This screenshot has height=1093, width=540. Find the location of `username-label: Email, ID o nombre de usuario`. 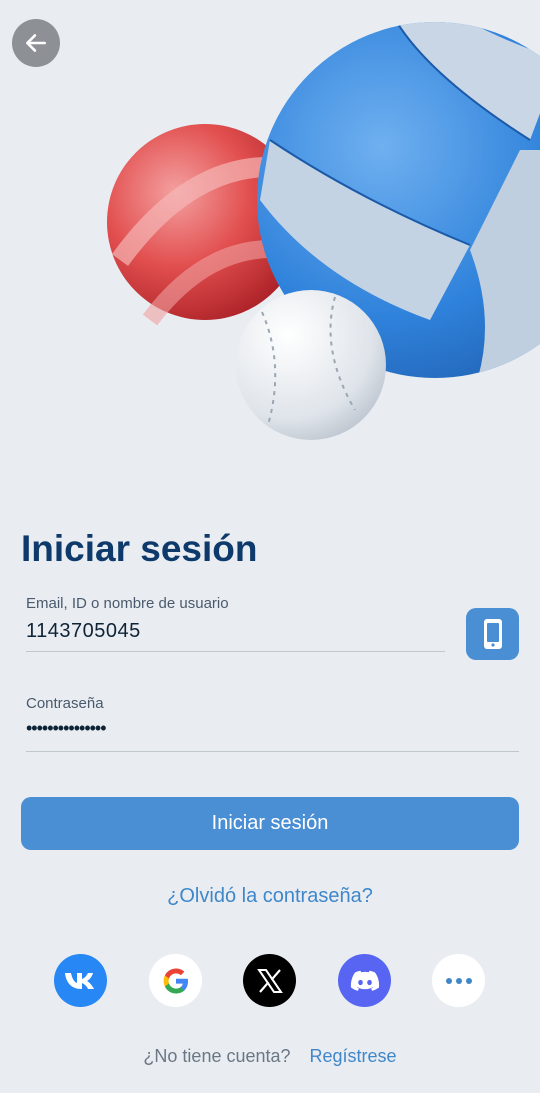

username-label: Email, ID o nombre de usuario is located at coordinates (127, 603).